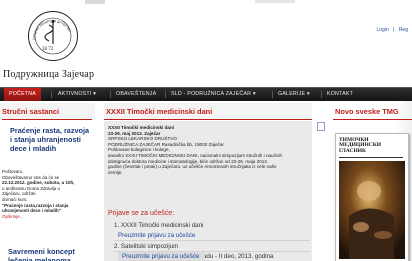 The width and height of the screenshot is (412, 261). I want to click on article-line: zemlje., so click(115, 172).